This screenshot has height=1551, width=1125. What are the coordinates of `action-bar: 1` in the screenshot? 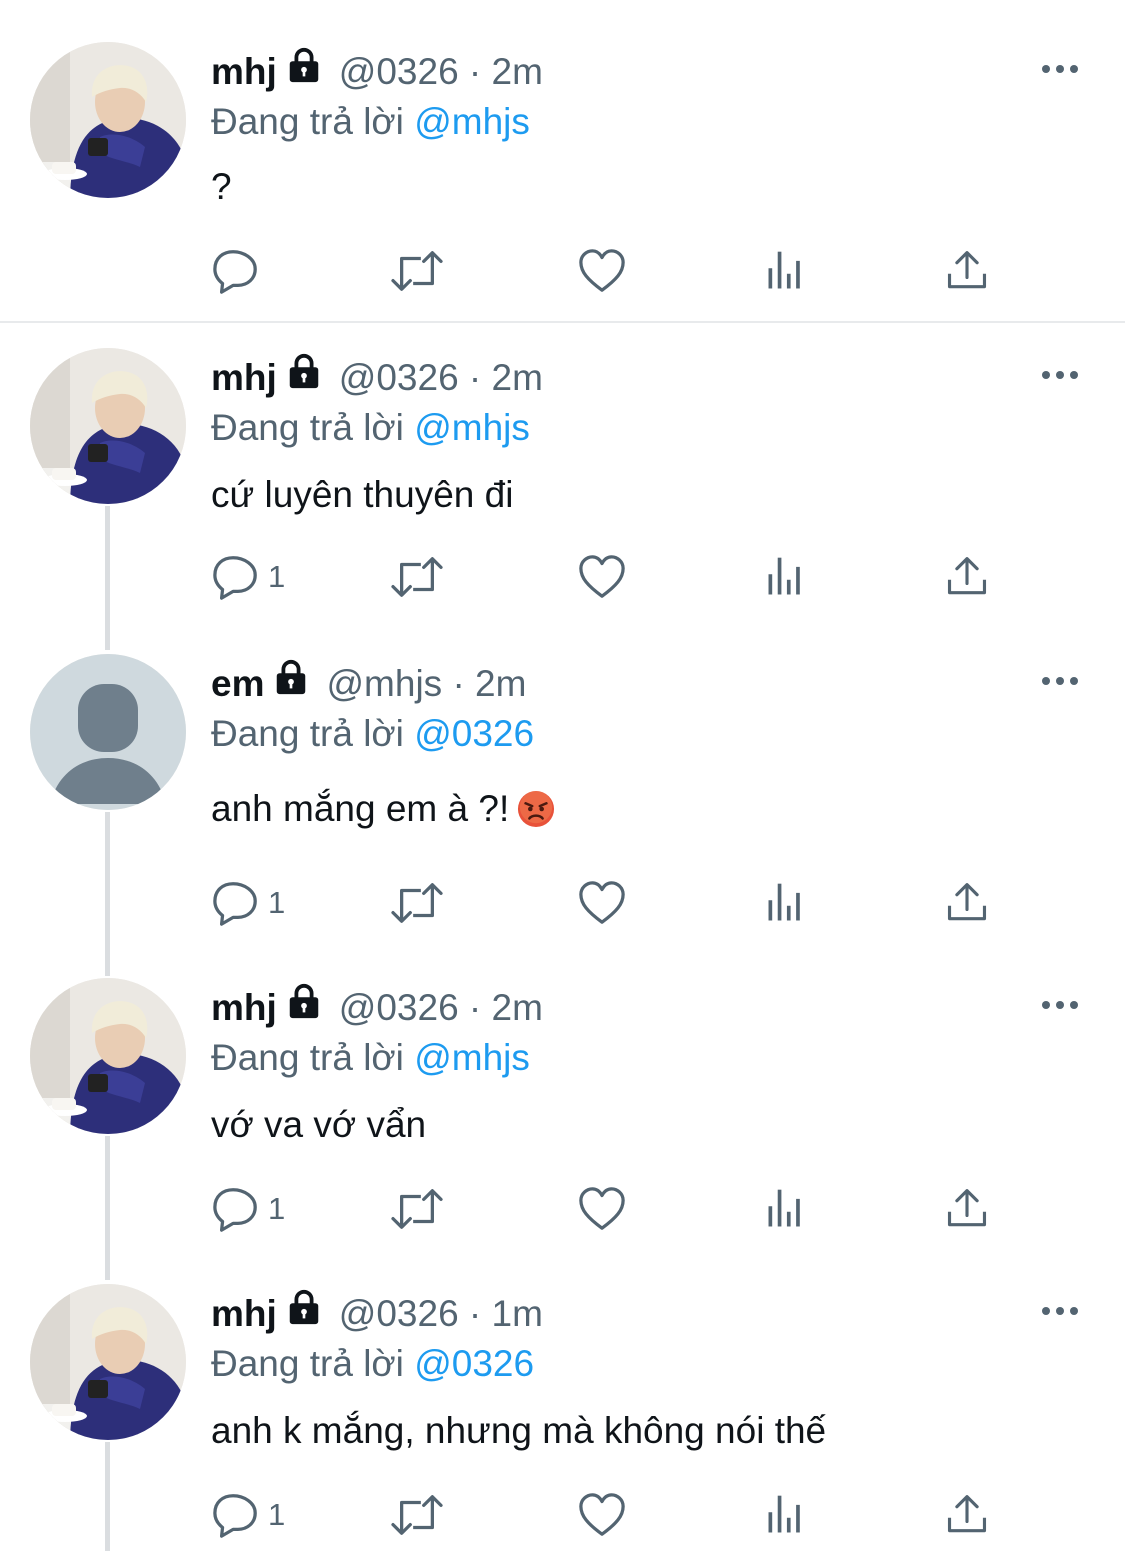 It's located at (612, 1515).